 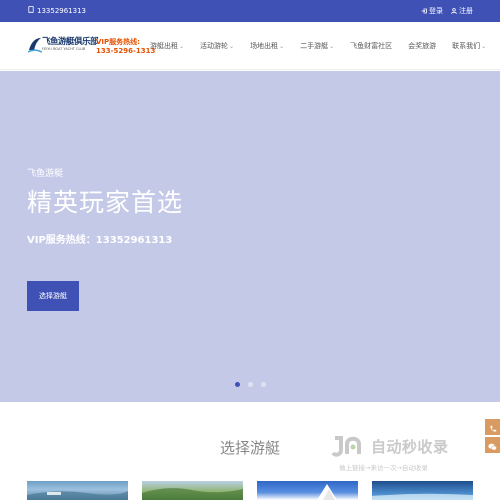 I want to click on nav-item-label: 飞鱼财富社区, so click(x=371, y=46).